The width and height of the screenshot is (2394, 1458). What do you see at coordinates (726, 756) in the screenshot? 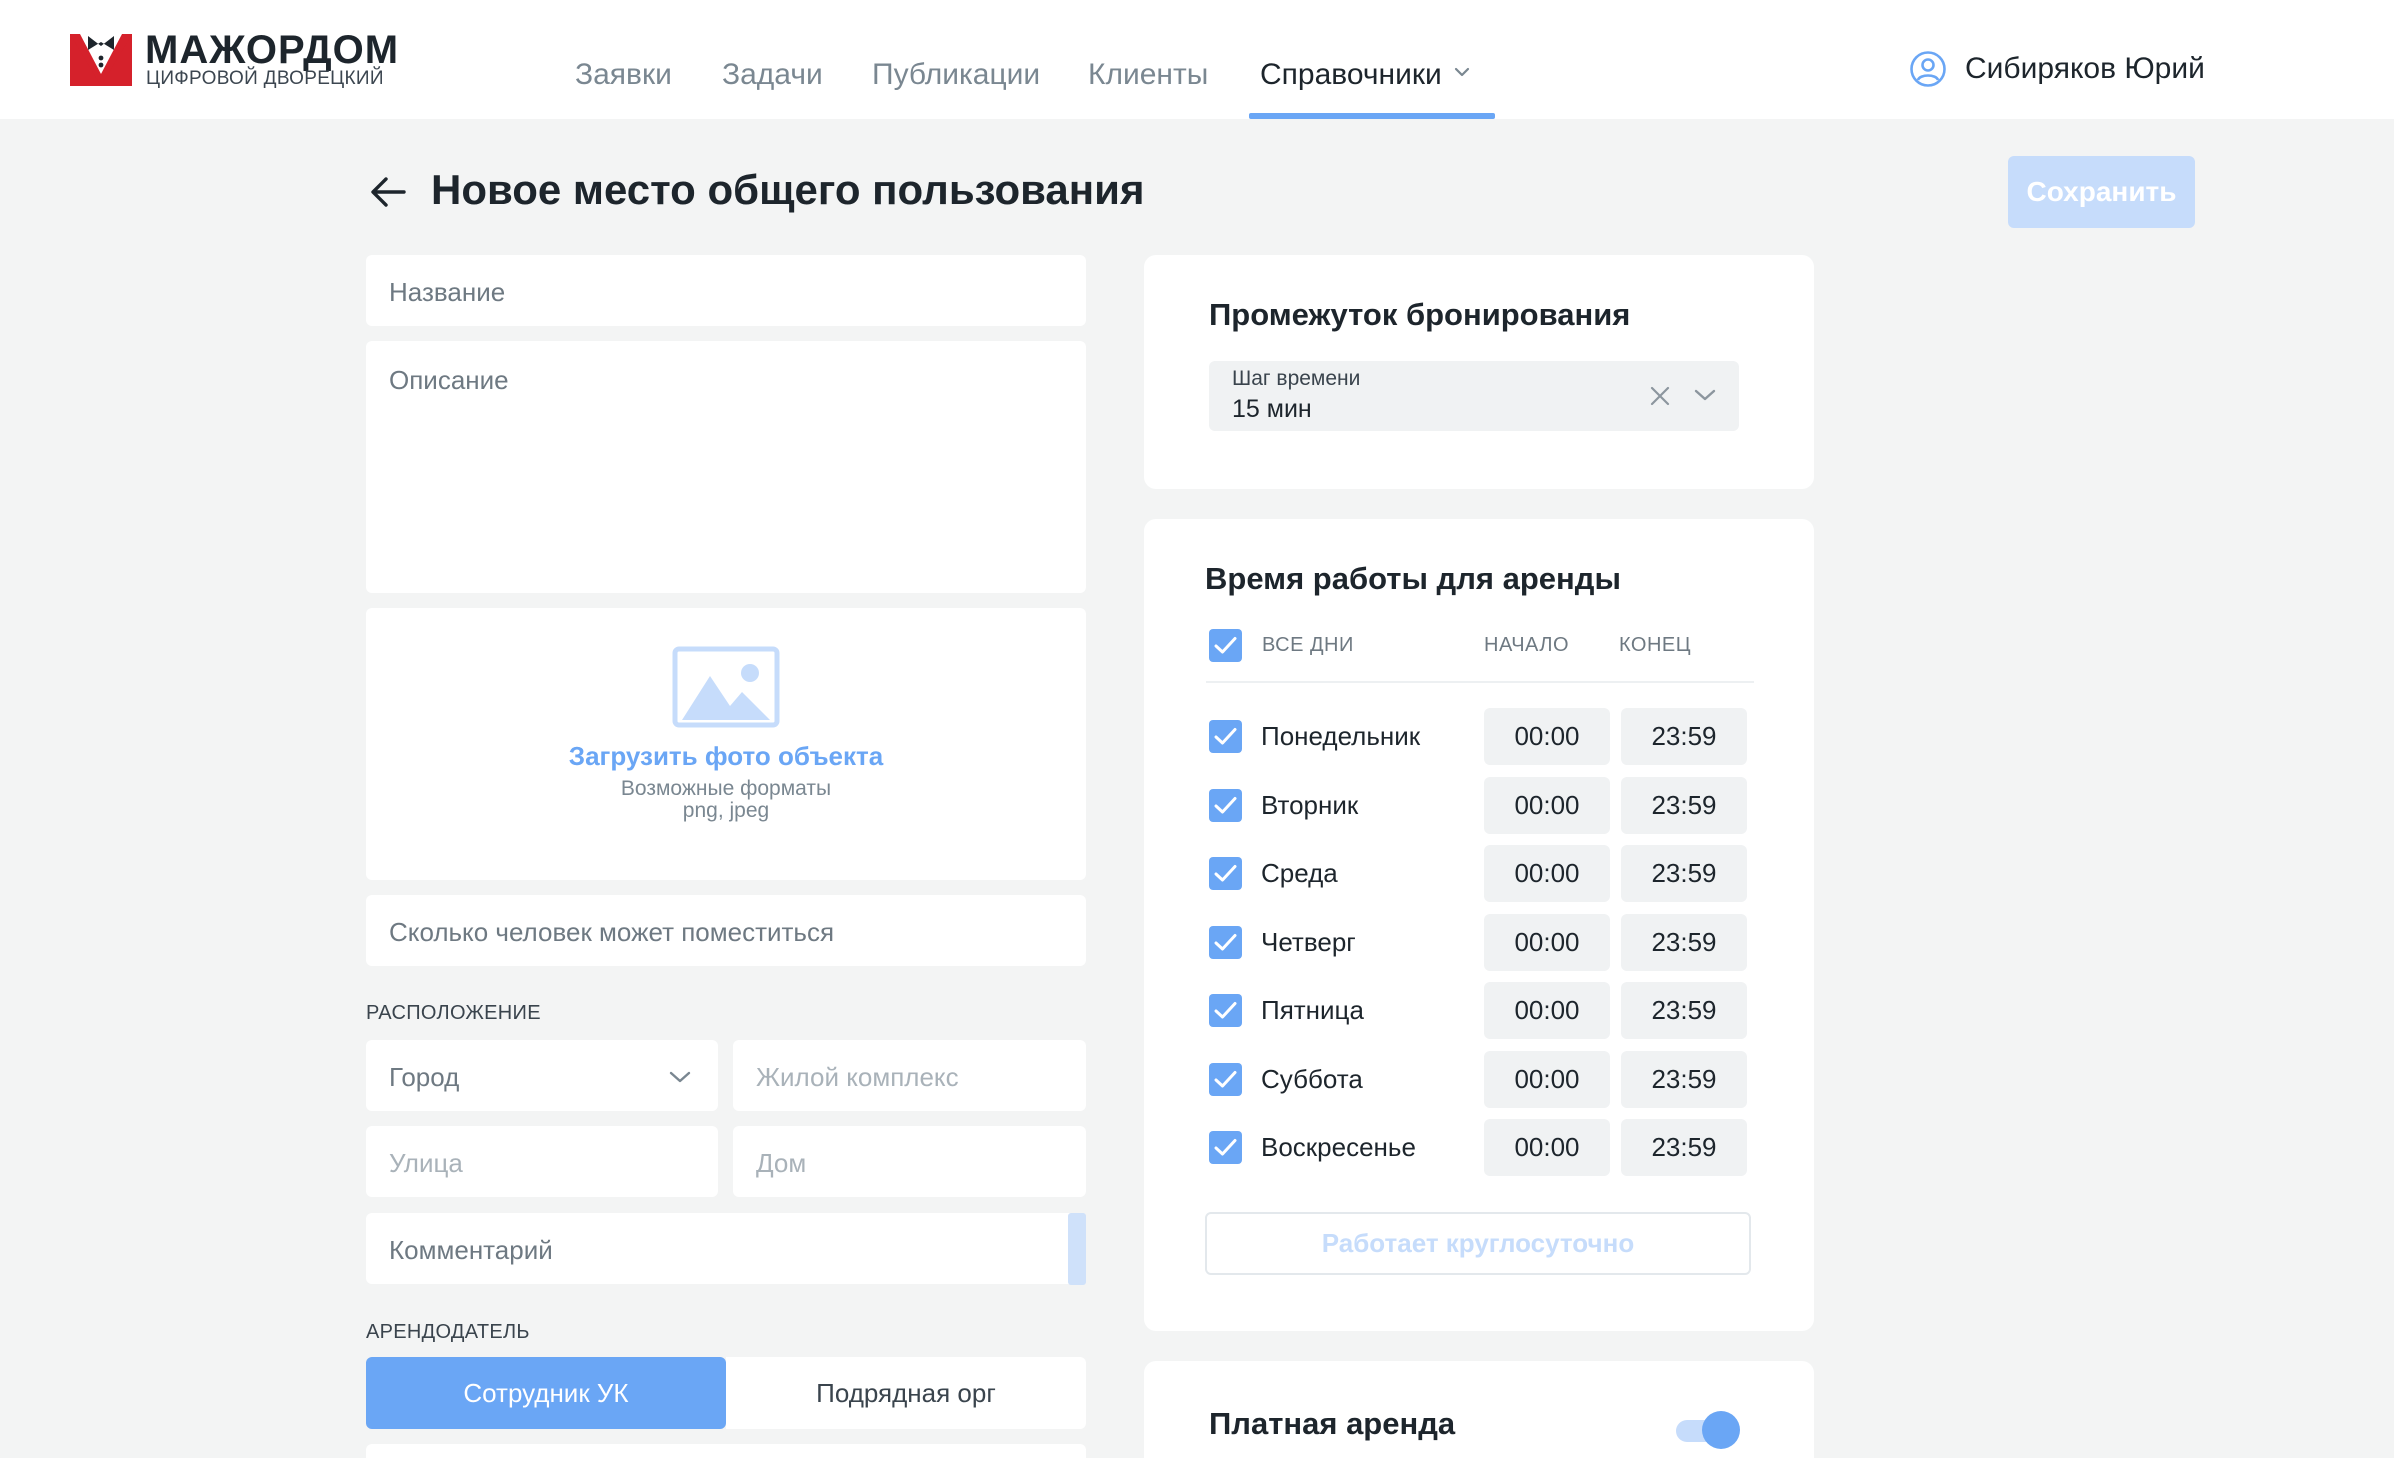
I see `upload-photo-link: Загрузить фото объекта` at bounding box center [726, 756].